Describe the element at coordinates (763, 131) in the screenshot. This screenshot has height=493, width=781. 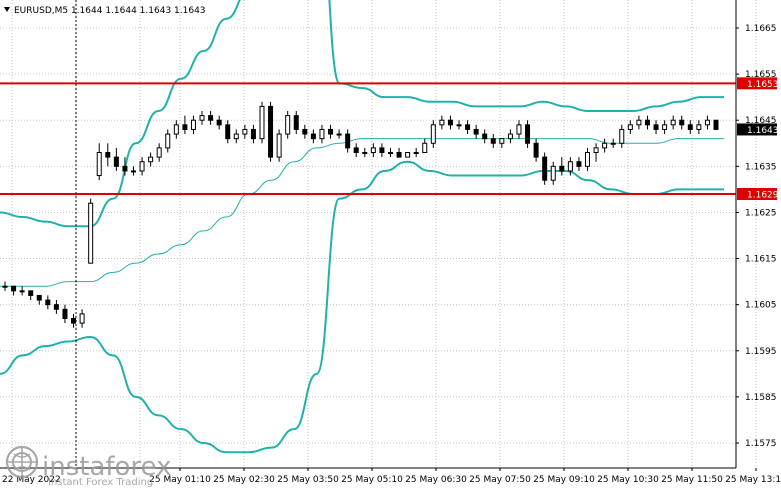
I see `price-badge-label: 1.1643` at that location.